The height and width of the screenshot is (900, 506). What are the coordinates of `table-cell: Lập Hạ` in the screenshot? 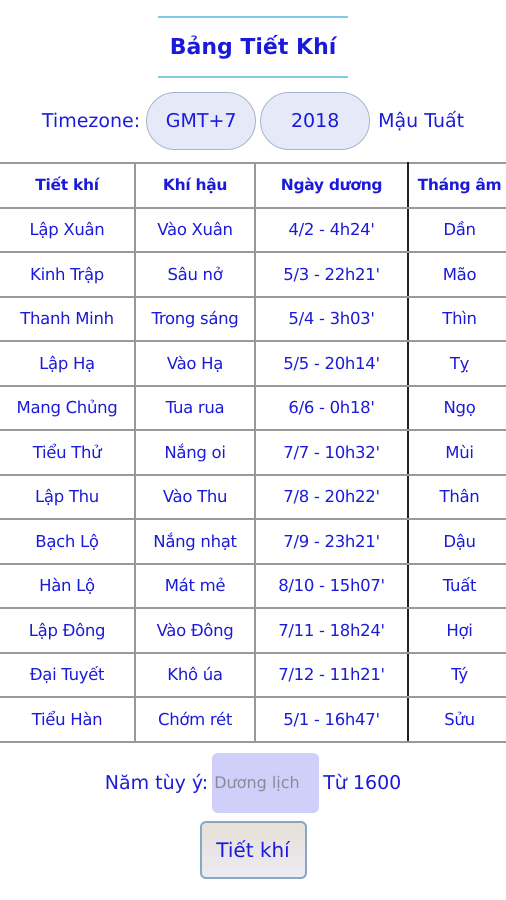 It's located at (67, 363).